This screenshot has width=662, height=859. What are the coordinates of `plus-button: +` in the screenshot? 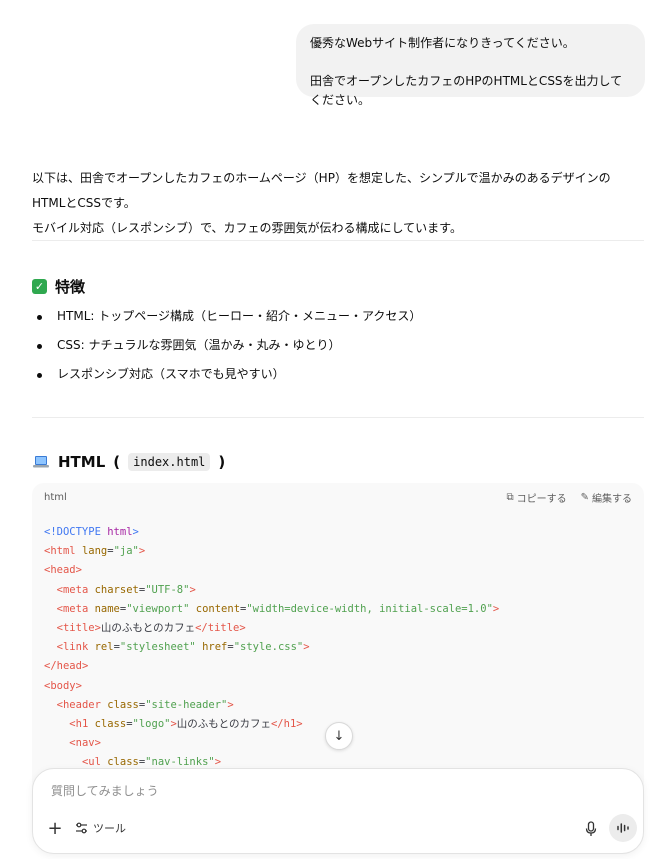 It's located at (55, 829).